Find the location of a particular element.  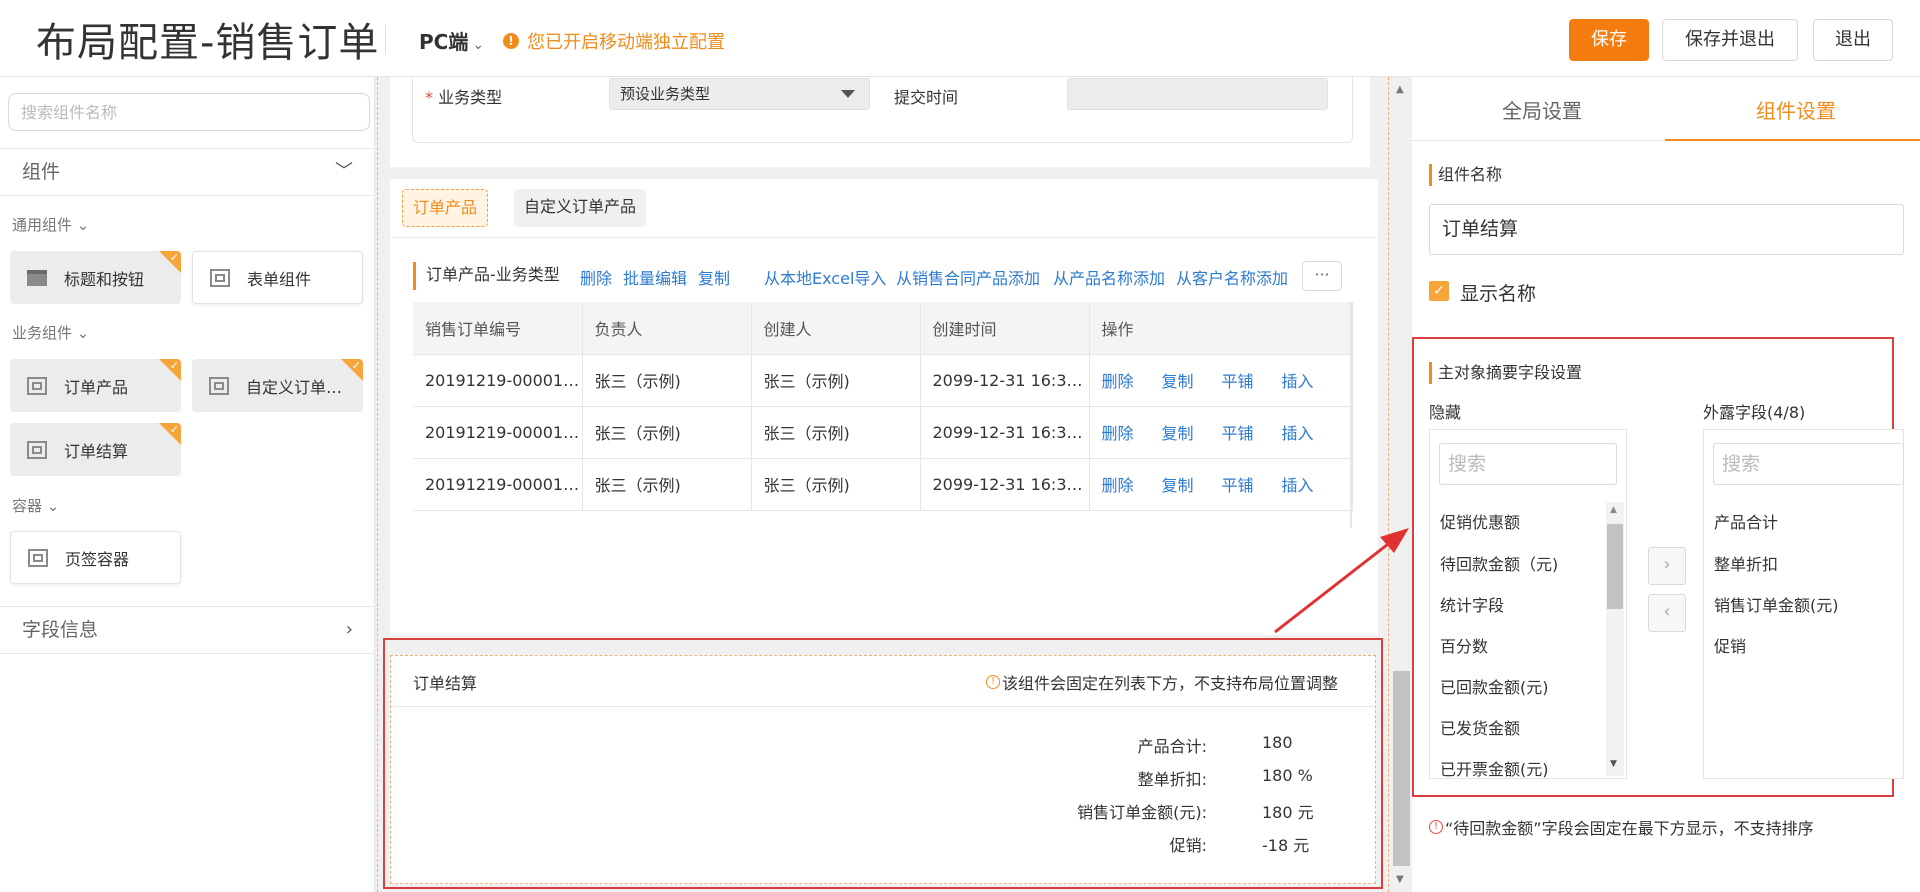

summary-value: 180 is located at coordinates (1277, 742).